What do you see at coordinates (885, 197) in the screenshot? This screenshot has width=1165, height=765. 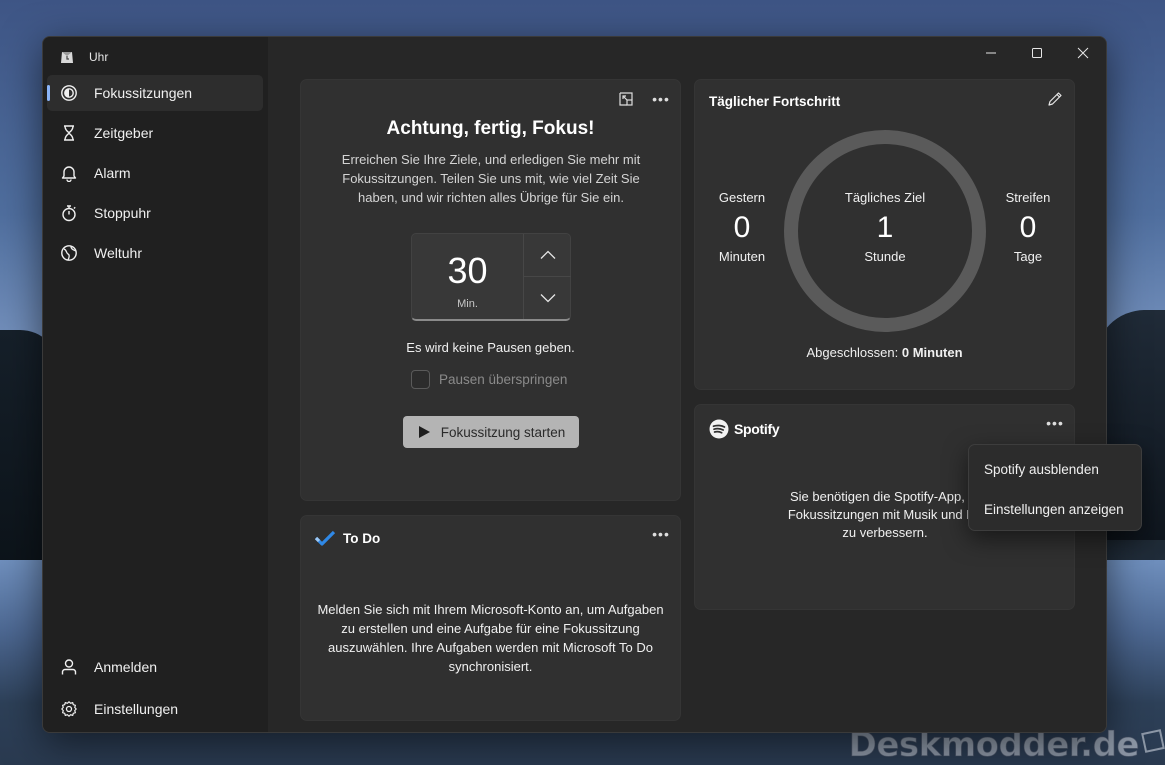 I see `stat-label: Tägliches Ziel` at bounding box center [885, 197].